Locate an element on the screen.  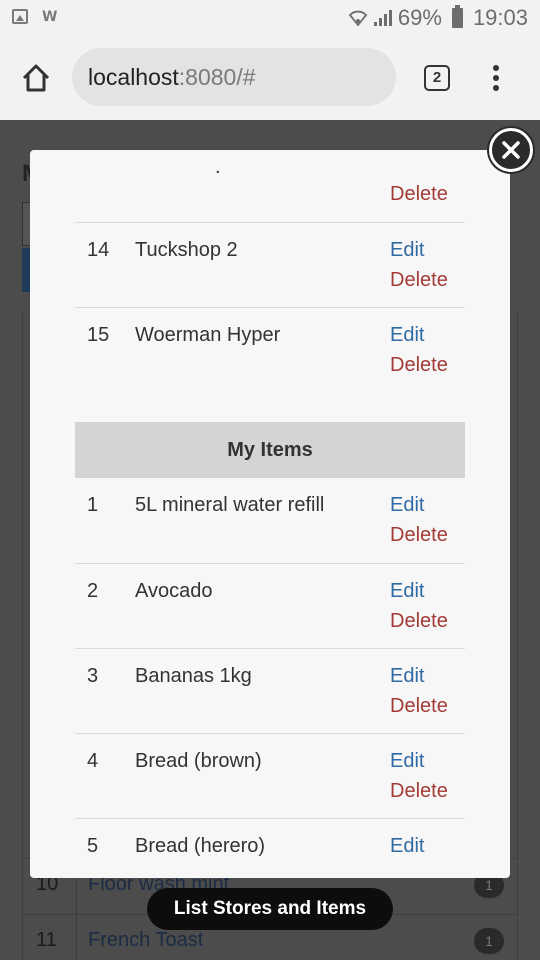
url-bar: localhost:8080/# is located at coordinates (234, 77).